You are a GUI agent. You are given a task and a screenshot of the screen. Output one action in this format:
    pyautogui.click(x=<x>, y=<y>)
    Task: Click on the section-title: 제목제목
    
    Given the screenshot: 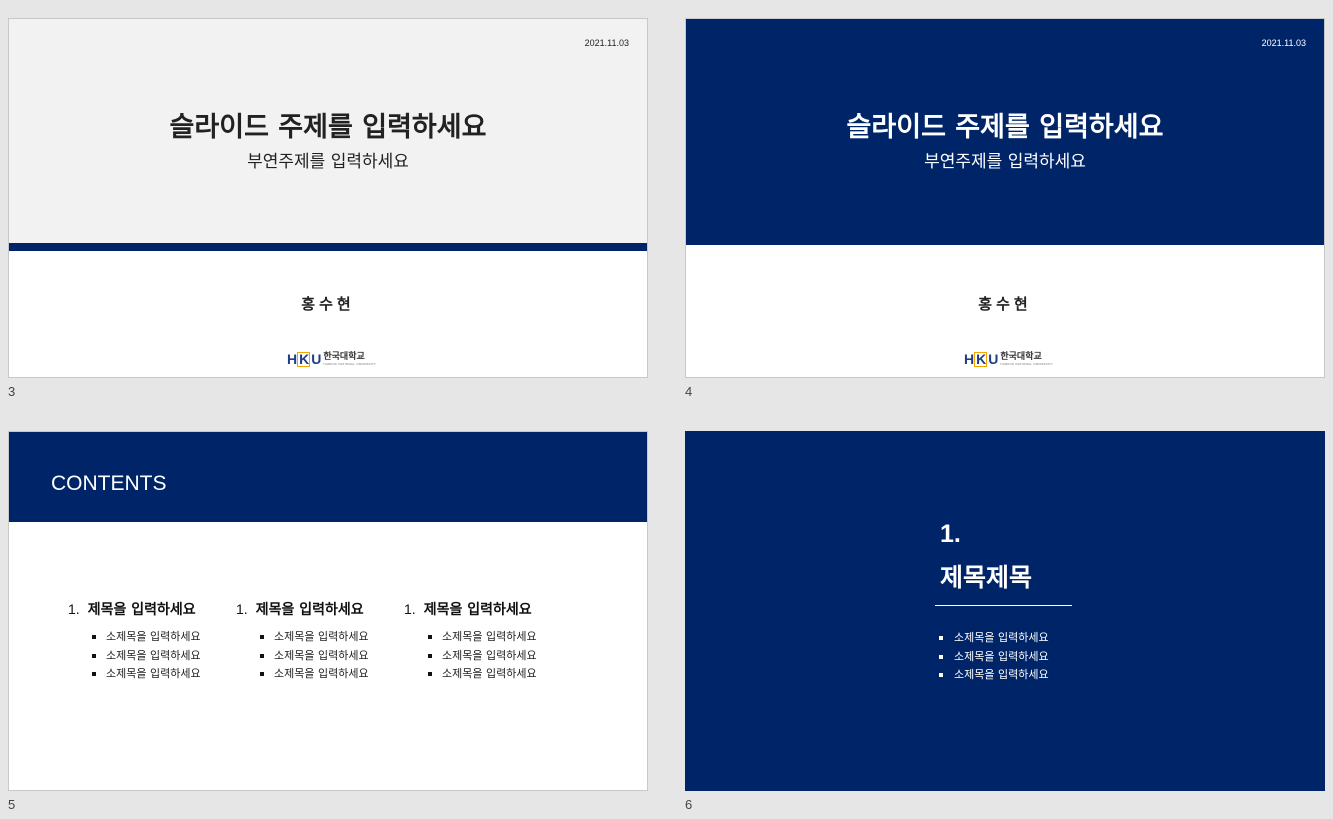 What is the action you would take?
    pyautogui.click(x=986, y=577)
    